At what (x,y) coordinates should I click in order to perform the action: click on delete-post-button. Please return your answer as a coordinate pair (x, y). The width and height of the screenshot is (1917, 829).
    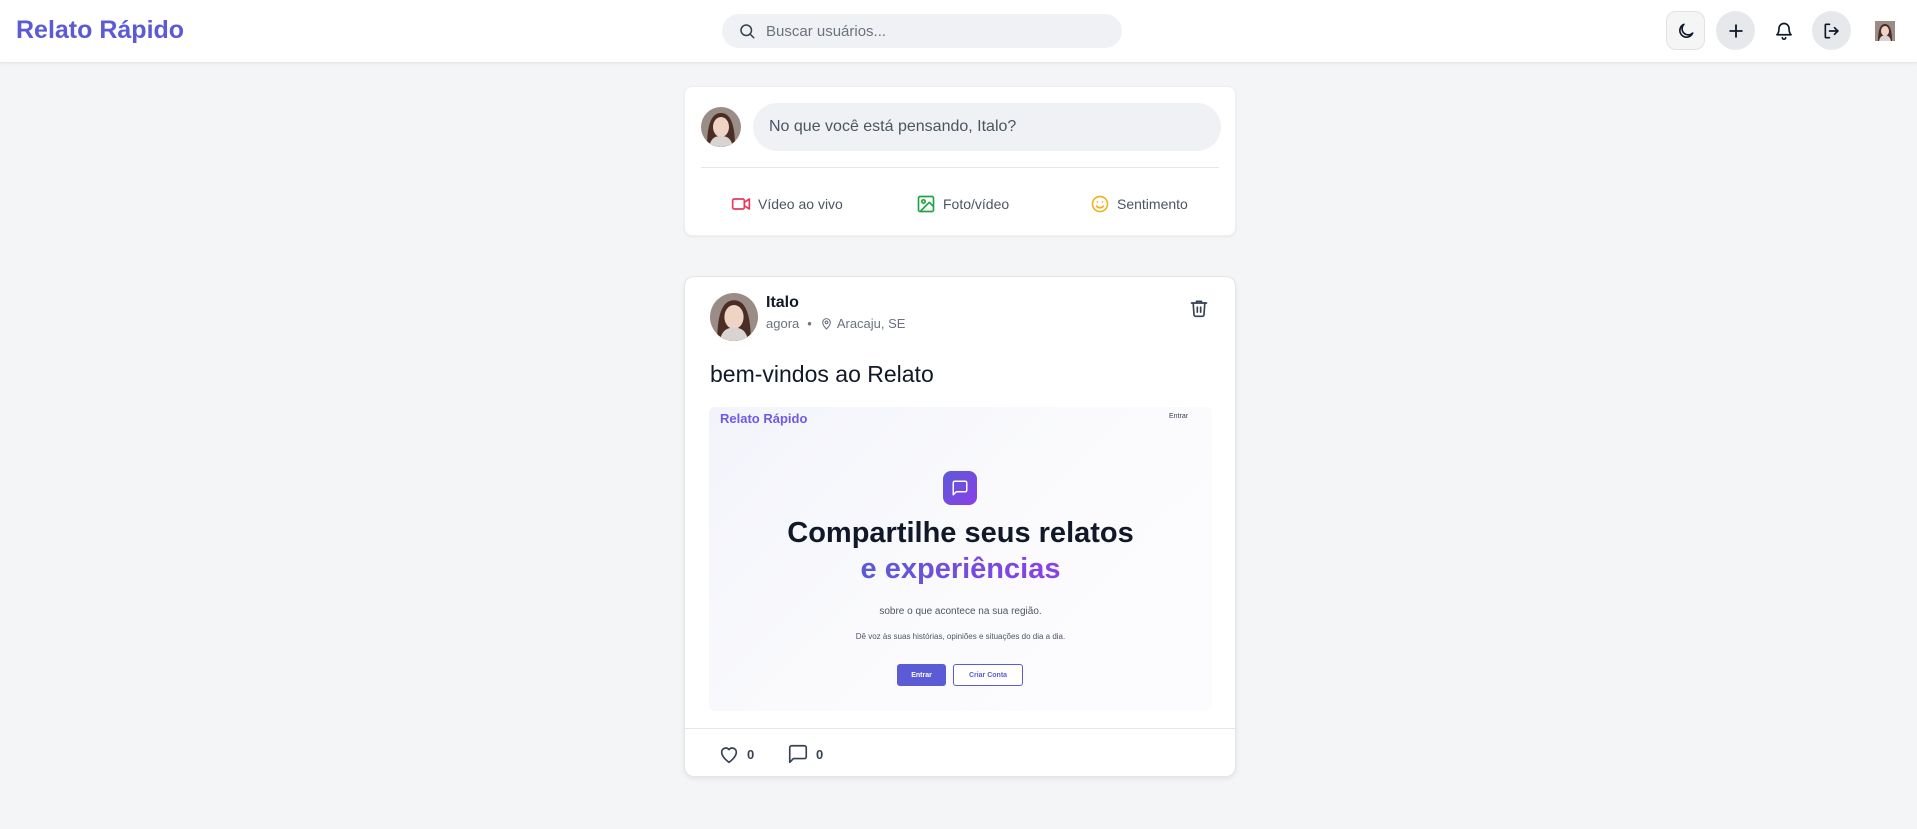
    Looking at the image, I should click on (1199, 308).